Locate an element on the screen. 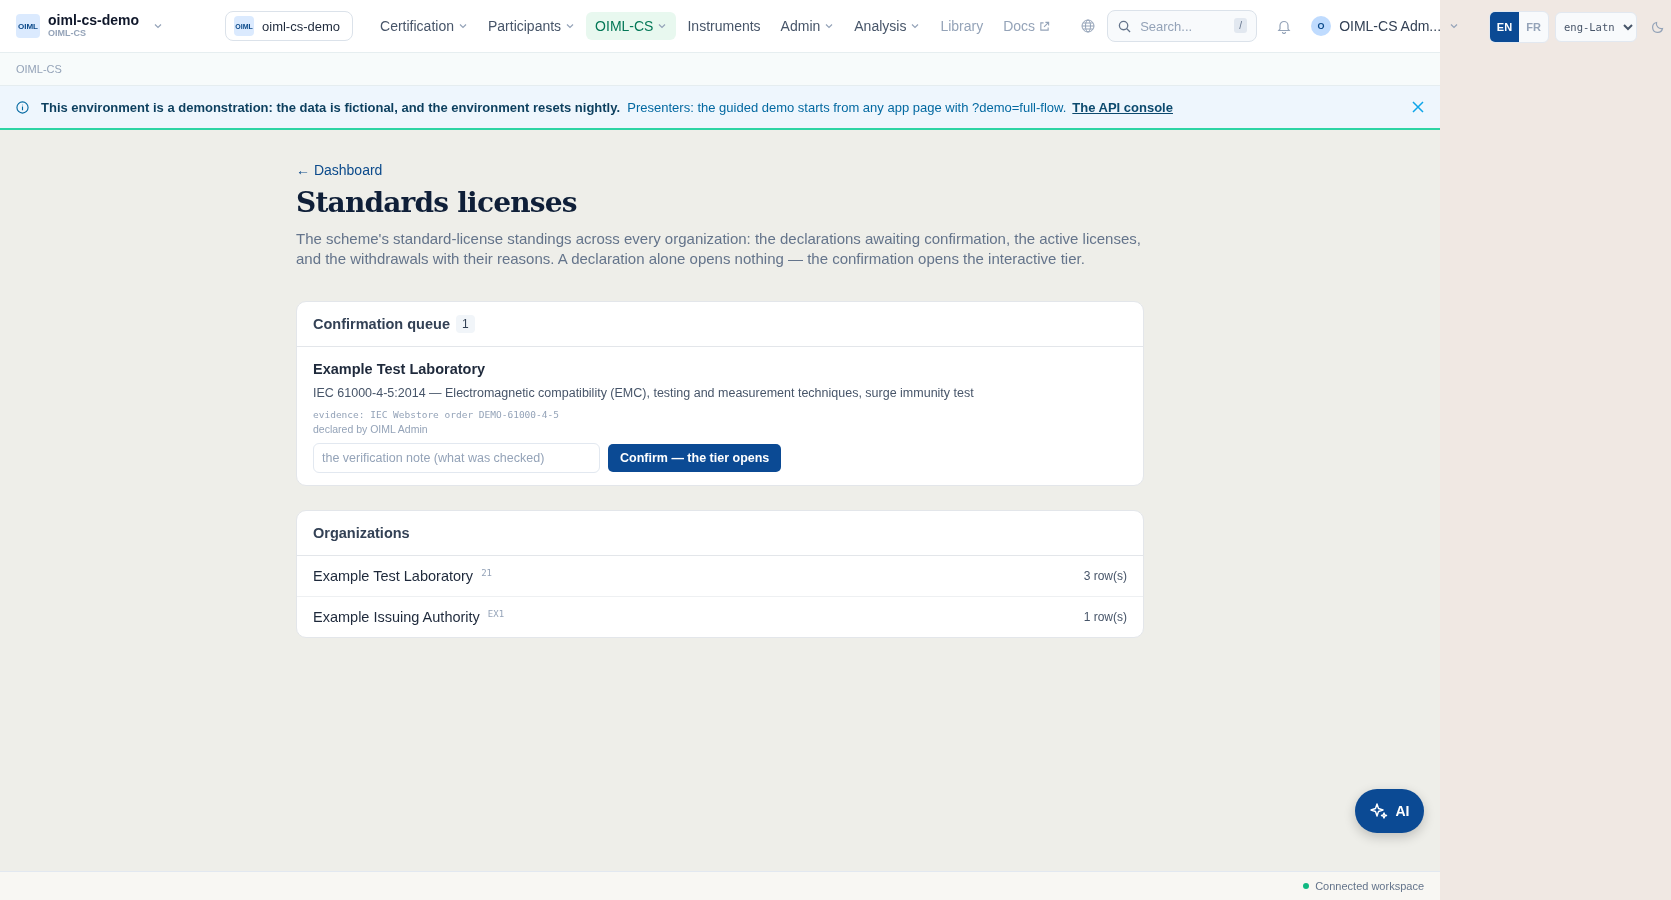  nav-item: Certification is located at coordinates (424, 26).